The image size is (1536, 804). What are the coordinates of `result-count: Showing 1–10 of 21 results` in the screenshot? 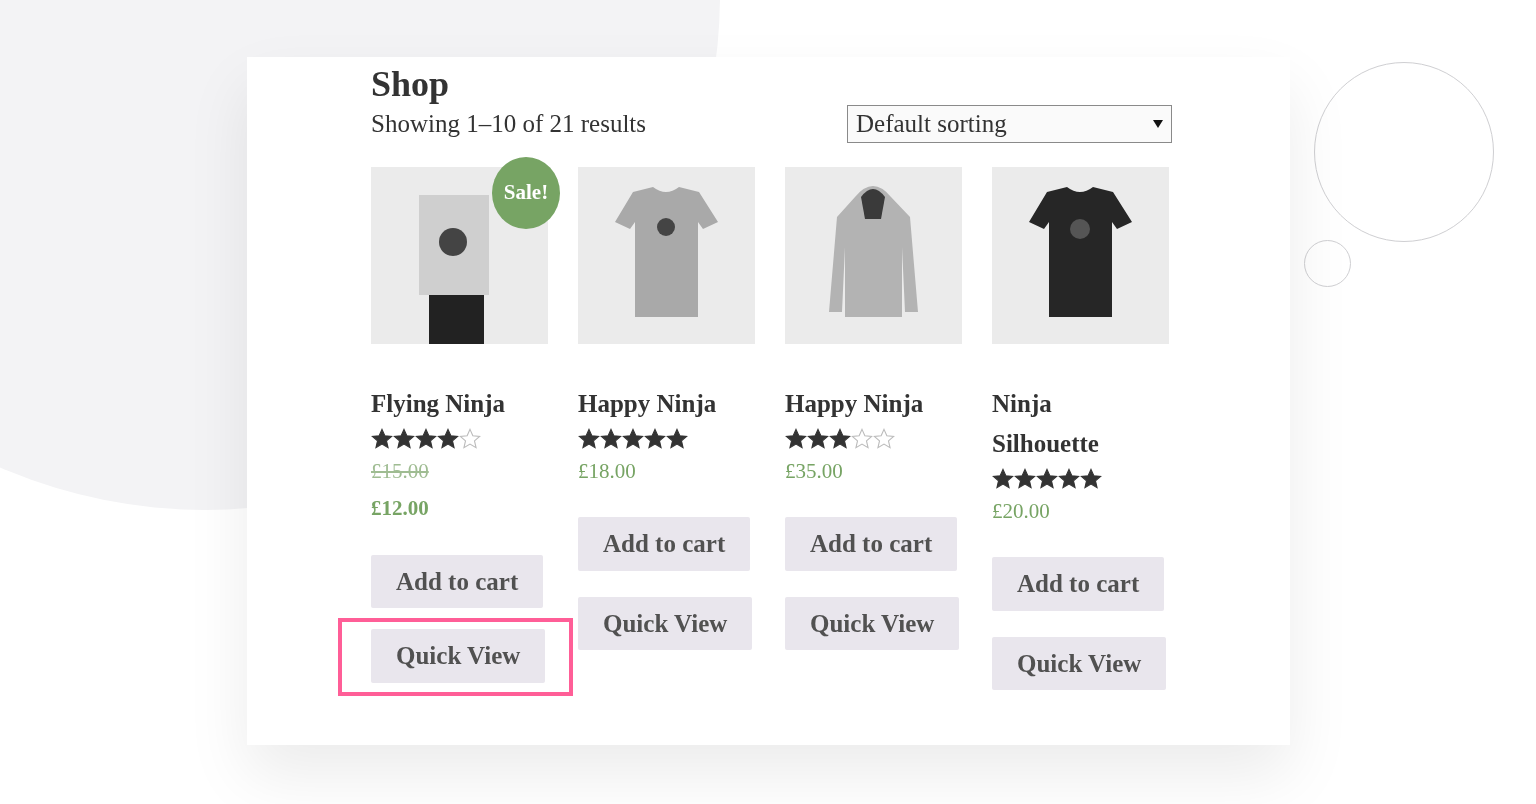 It's located at (508, 123).